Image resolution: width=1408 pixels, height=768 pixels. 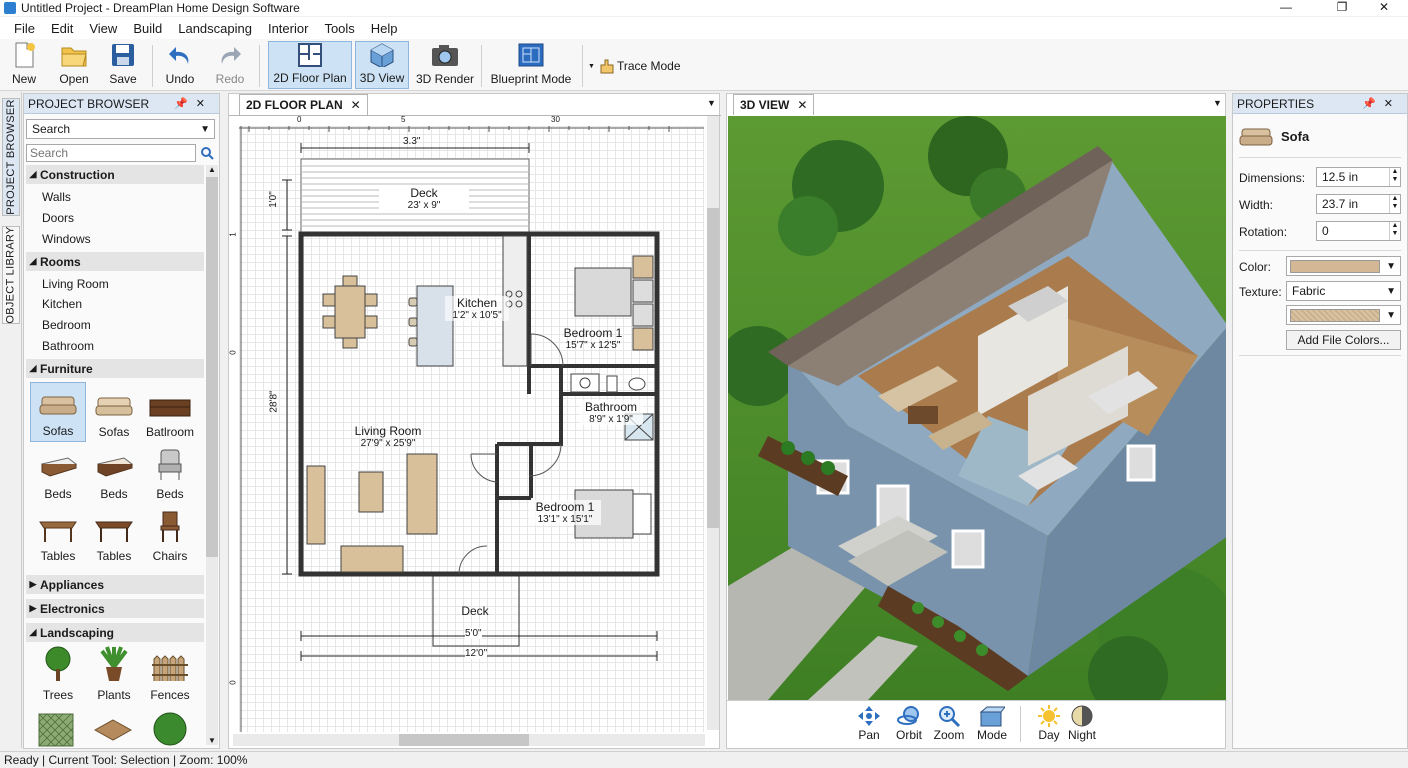 What do you see at coordinates (103, 28) in the screenshot?
I see `menu-view: View` at bounding box center [103, 28].